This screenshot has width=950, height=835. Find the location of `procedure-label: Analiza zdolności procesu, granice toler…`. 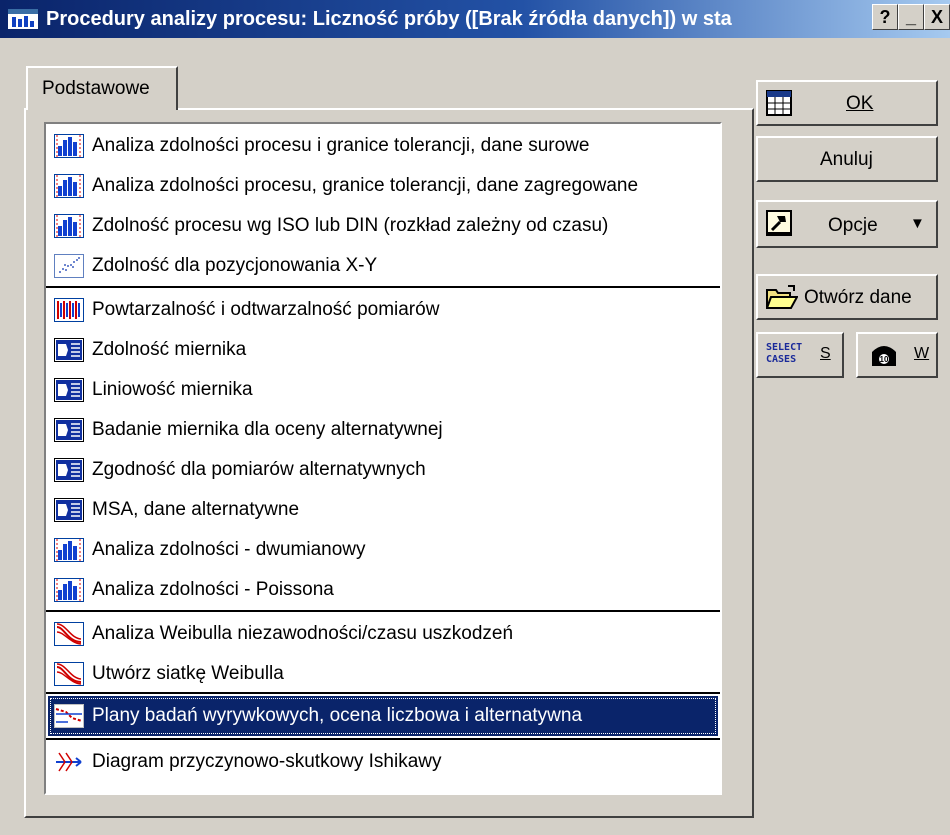

procedure-label: Analiza zdolności procesu, granice toler… is located at coordinates (365, 185).